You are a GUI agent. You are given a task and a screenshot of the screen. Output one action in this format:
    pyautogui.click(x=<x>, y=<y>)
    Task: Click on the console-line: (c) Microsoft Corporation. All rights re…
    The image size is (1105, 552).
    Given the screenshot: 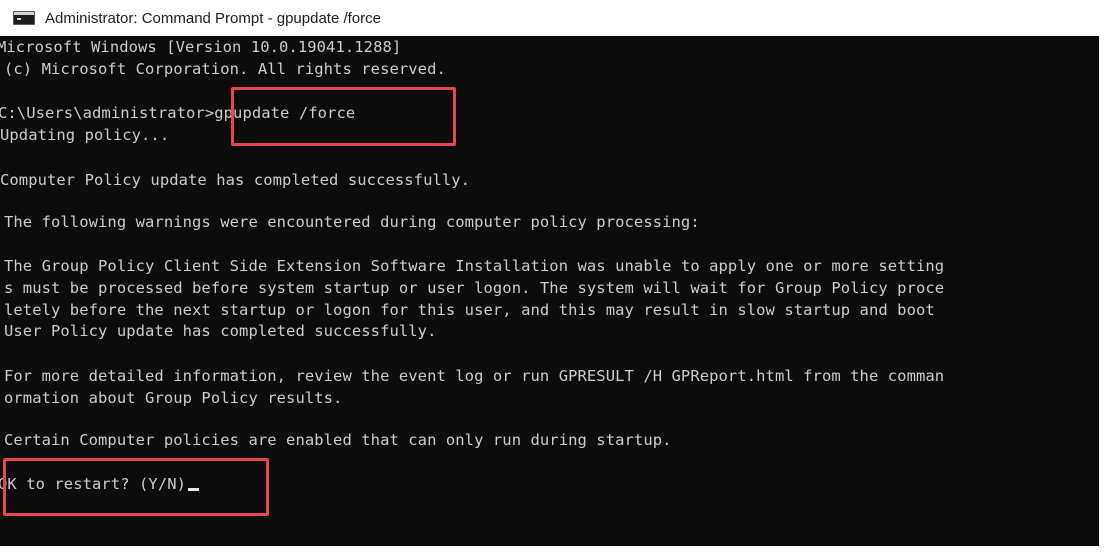 What is the action you would take?
    pyautogui.click(x=225, y=69)
    